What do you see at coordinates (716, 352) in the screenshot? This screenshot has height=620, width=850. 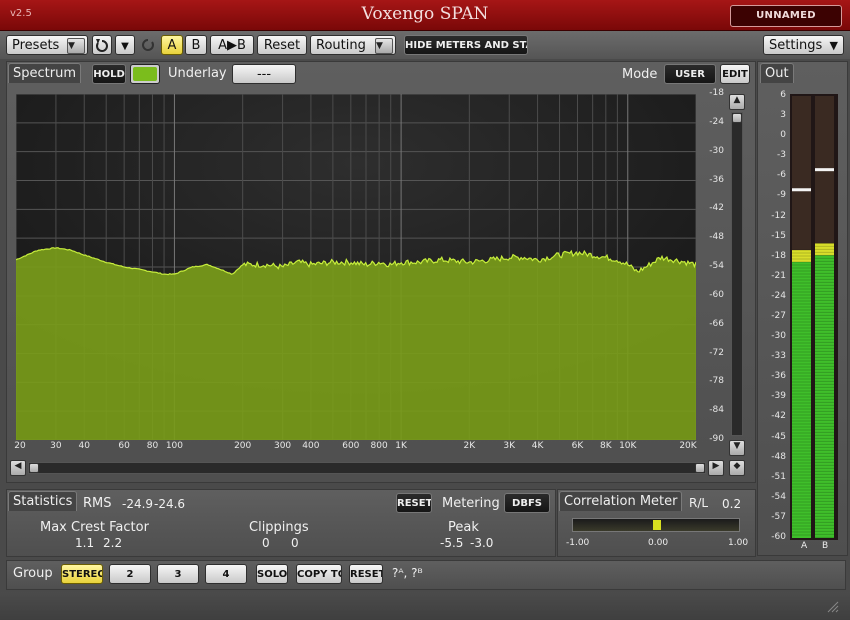 I see `db-tick-label: -72` at bounding box center [716, 352].